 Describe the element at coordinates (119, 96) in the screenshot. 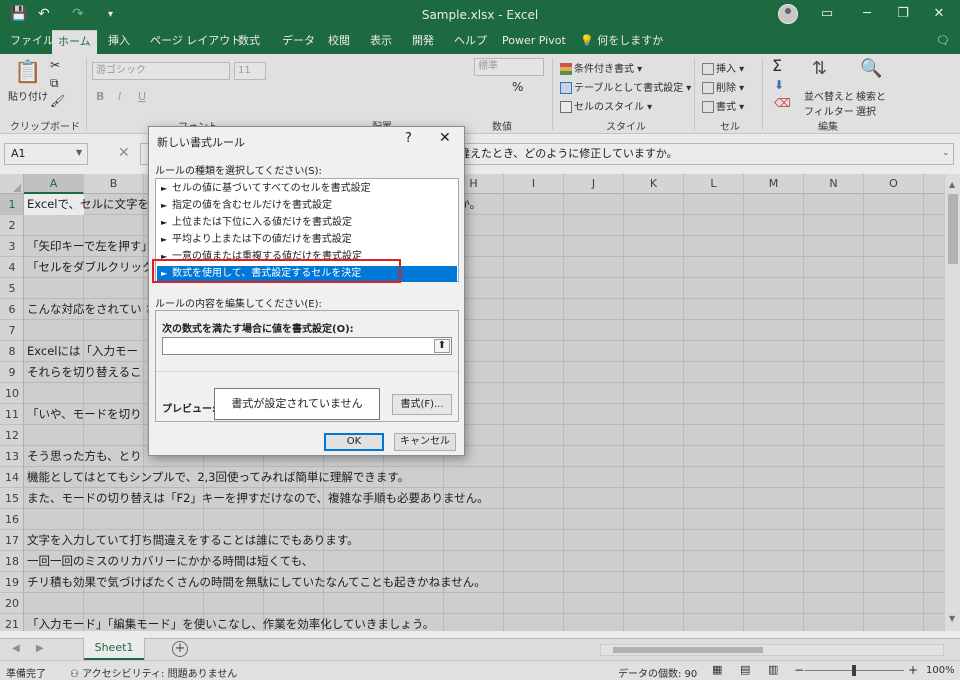

I see `italic-button: I` at that location.